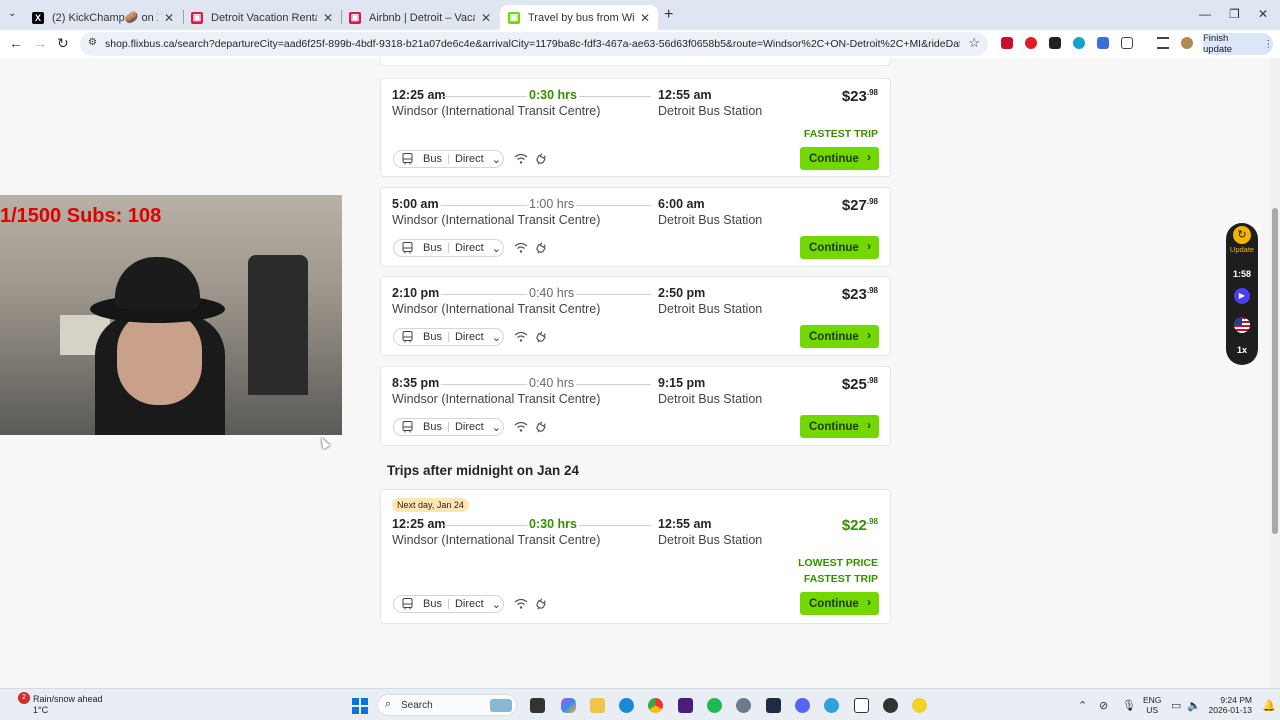 The width and height of the screenshot is (1280, 720). What do you see at coordinates (685, 95) in the screenshot?
I see `arrival-time: 12:55 am` at bounding box center [685, 95].